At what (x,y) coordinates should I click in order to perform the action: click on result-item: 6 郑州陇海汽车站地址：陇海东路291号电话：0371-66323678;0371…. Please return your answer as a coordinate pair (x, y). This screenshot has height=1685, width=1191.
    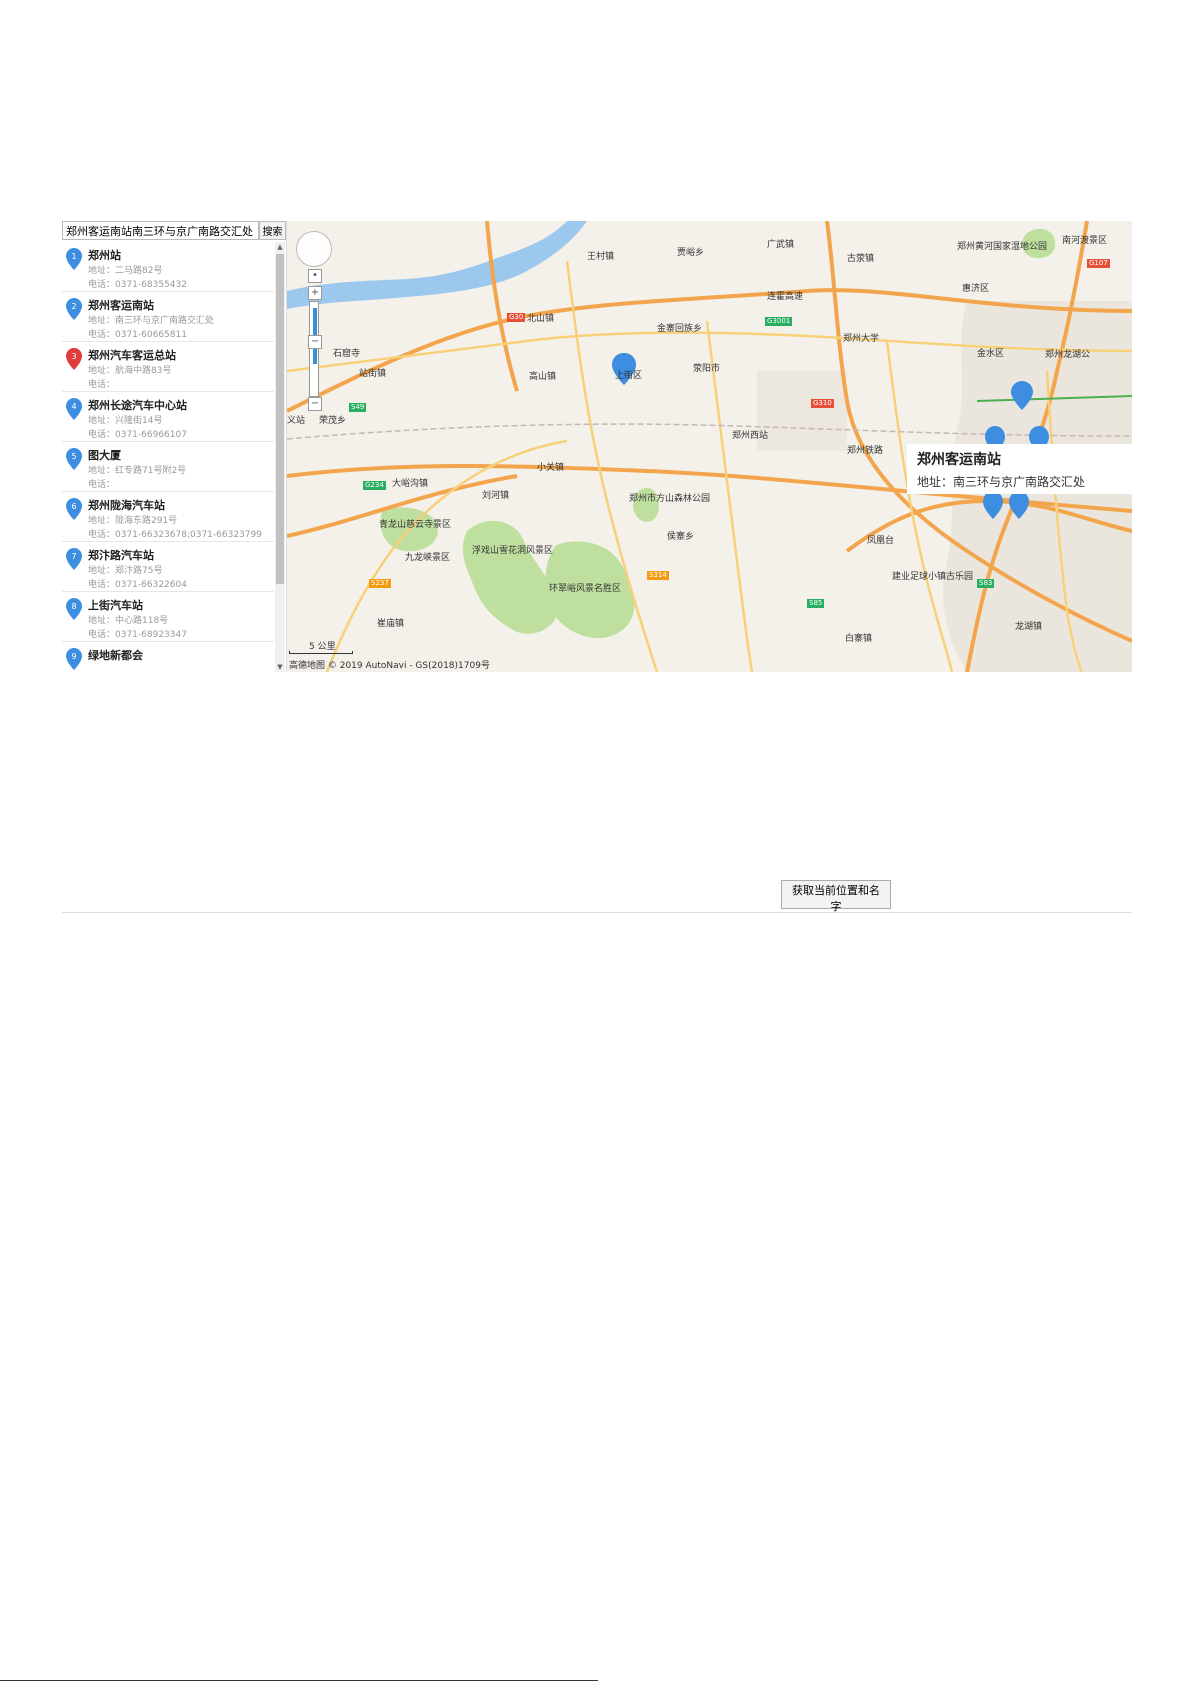
    Looking at the image, I should click on (168, 517).